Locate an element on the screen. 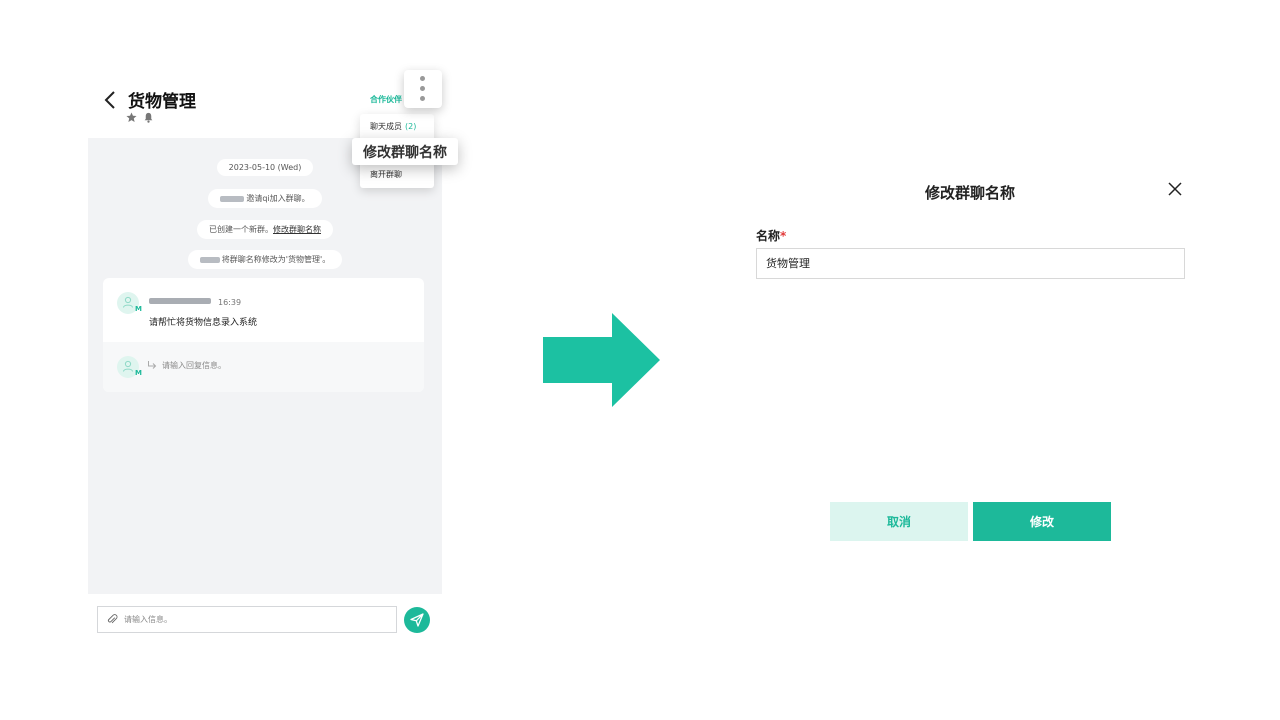 This screenshot has width=1280, height=720. message-input: 请输入信息。 is located at coordinates (247, 619).